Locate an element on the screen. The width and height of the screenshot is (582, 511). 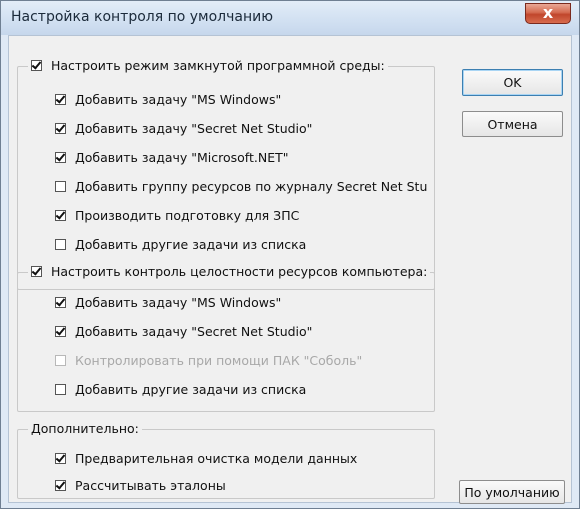
g2-item-0: Добавить задачу "MS Windows" is located at coordinates (244, 302).